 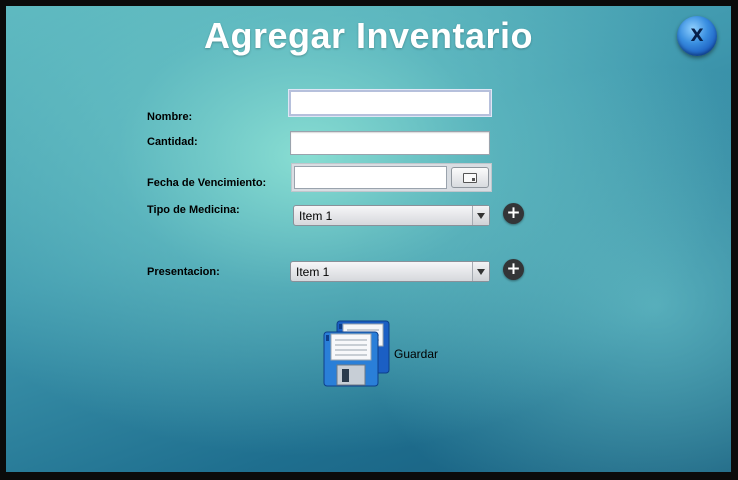 I want to click on cantidad-input, so click(x=390, y=143).